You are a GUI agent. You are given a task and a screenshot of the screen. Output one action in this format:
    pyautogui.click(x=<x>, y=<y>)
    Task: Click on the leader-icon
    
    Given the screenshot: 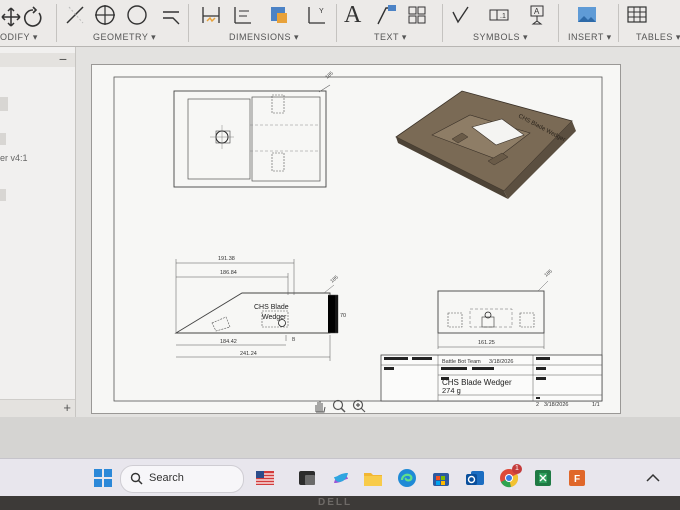 What is the action you would take?
    pyautogui.click(x=387, y=15)
    